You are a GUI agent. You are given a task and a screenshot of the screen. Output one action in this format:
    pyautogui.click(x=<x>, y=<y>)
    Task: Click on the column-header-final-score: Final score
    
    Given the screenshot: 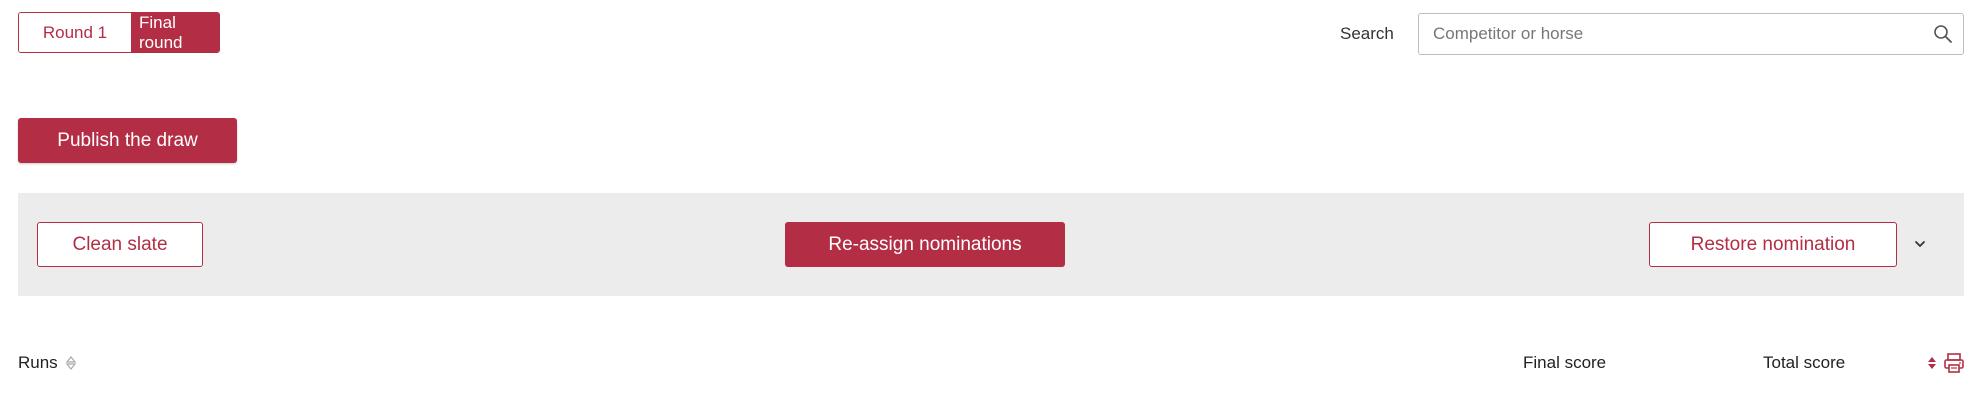 What is the action you would take?
    pyautogui.click(x=1564, y=363)
    